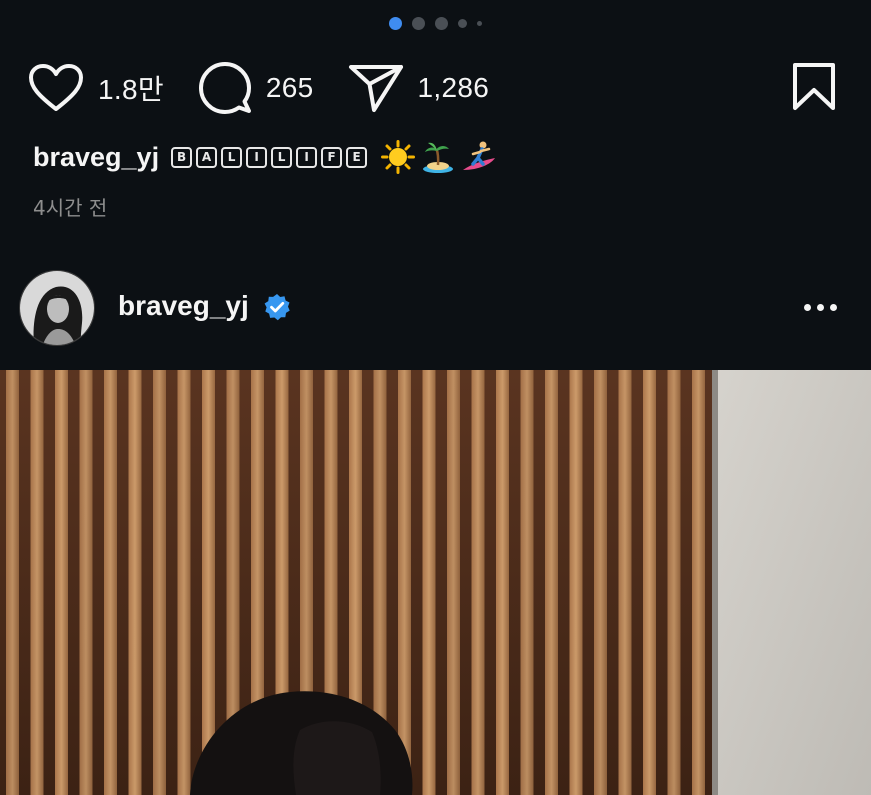  I want to click on save-button, so click(814, 89).